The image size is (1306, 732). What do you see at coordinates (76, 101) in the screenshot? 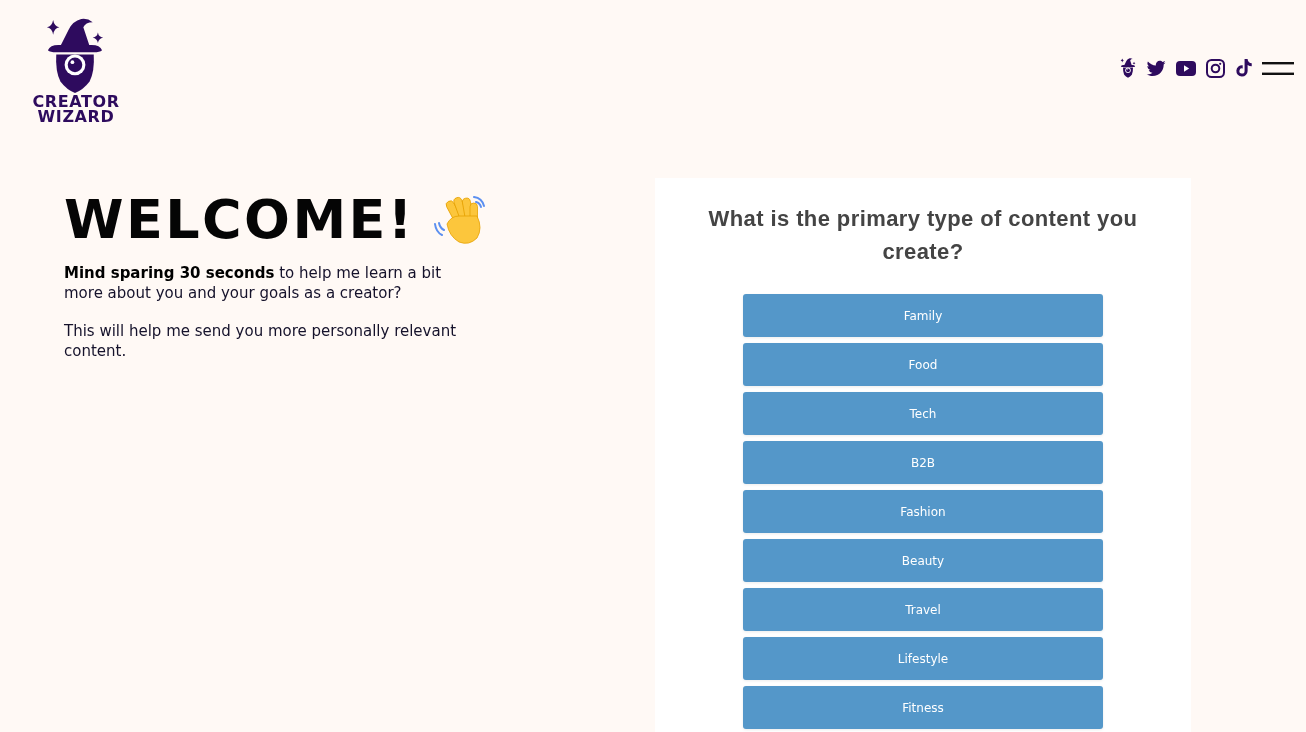
I see `brand-name: CREATOR` at bounding box center [76, 101].